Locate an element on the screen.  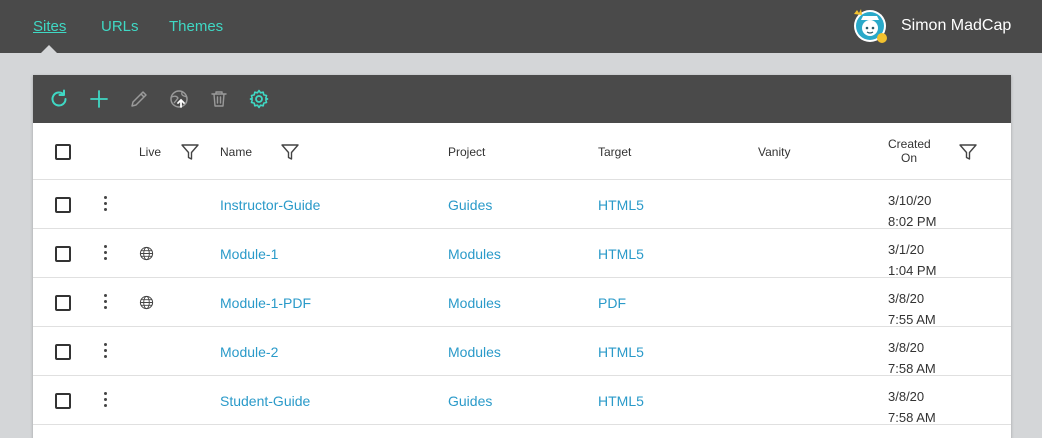
created-time: 7:58 AM is located at coordinates (912, 417).